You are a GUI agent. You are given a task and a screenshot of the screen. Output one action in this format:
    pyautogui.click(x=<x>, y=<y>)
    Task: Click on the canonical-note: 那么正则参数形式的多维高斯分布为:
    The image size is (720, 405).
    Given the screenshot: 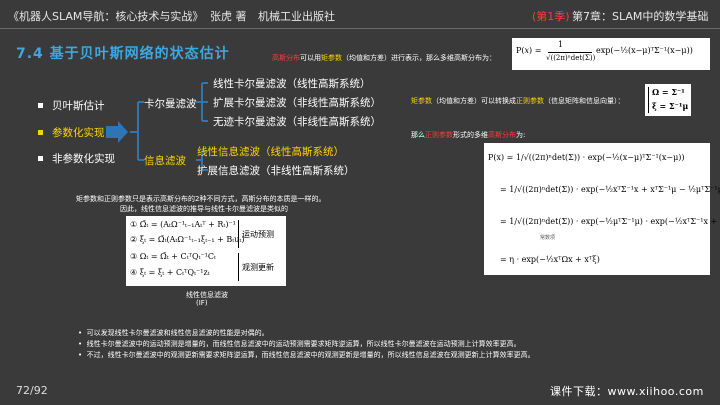 What is the action you would take?
    pyautogui.click(x=468, y=135)
    